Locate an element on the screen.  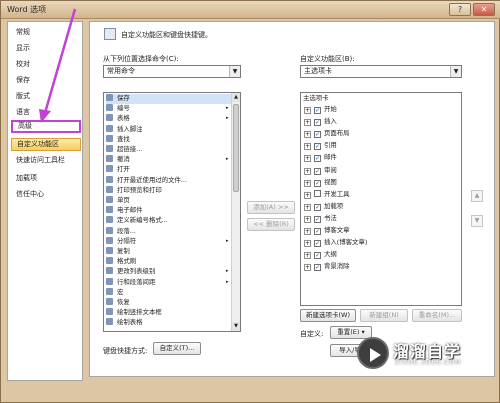
ribbon-tab-item: + ✓ 视图 is located at coordinates (320, 183).